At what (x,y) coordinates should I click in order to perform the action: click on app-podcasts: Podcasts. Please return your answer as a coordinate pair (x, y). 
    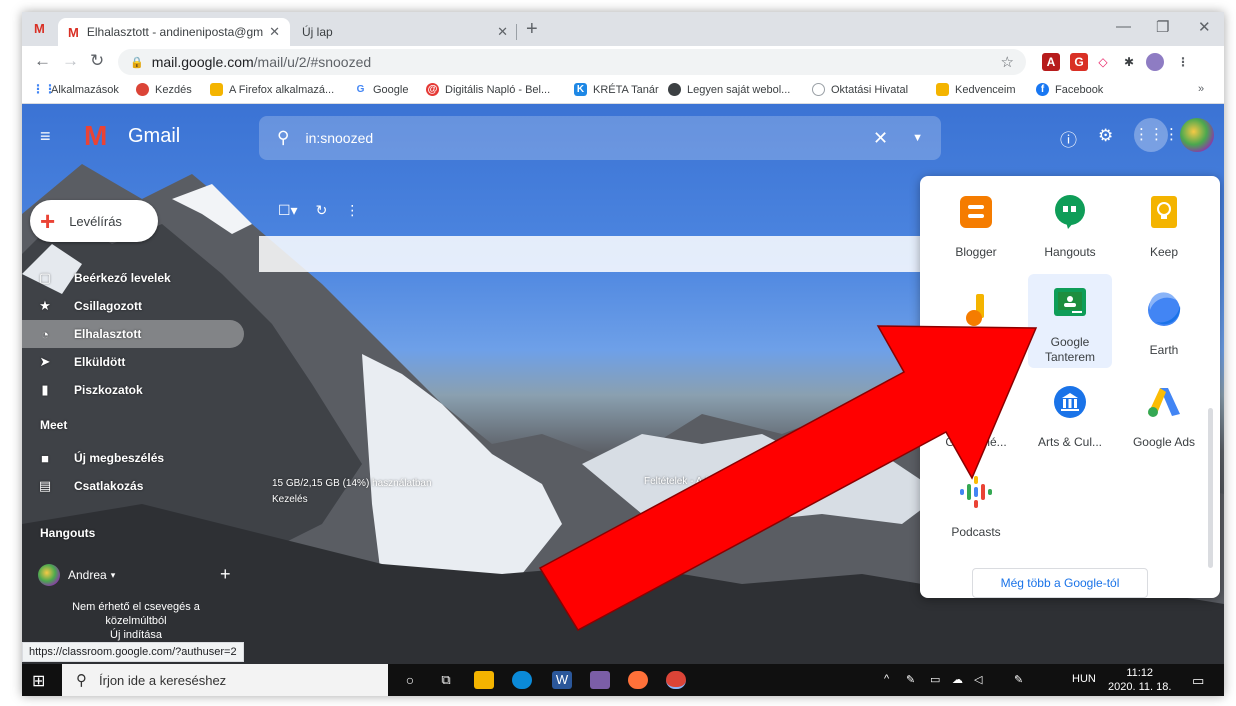
    Looking at the image, I should click on (976, 511).